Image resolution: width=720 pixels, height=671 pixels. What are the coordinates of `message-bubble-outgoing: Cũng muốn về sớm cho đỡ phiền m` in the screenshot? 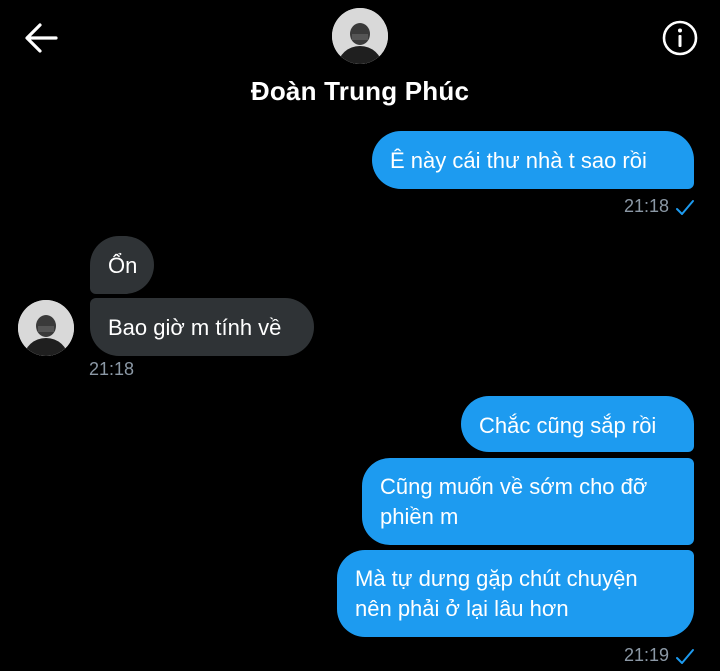 It's located at (528, 501).